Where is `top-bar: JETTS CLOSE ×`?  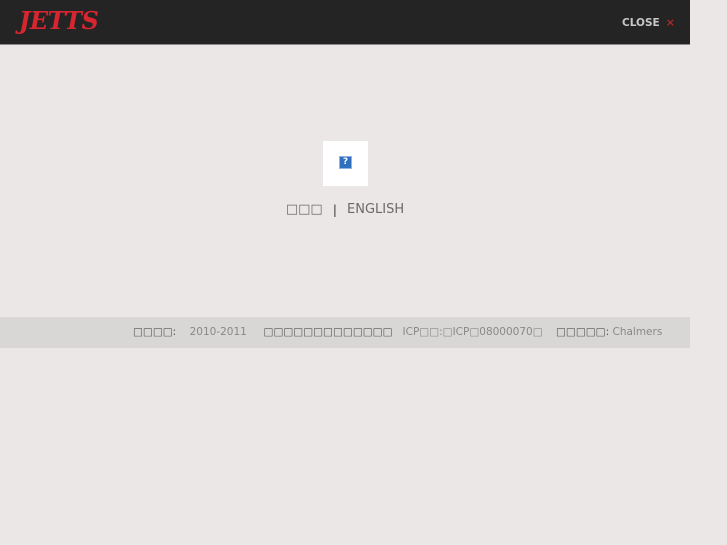
top-bar: JETTS CLOSE × is located at coordinates (345, 22).